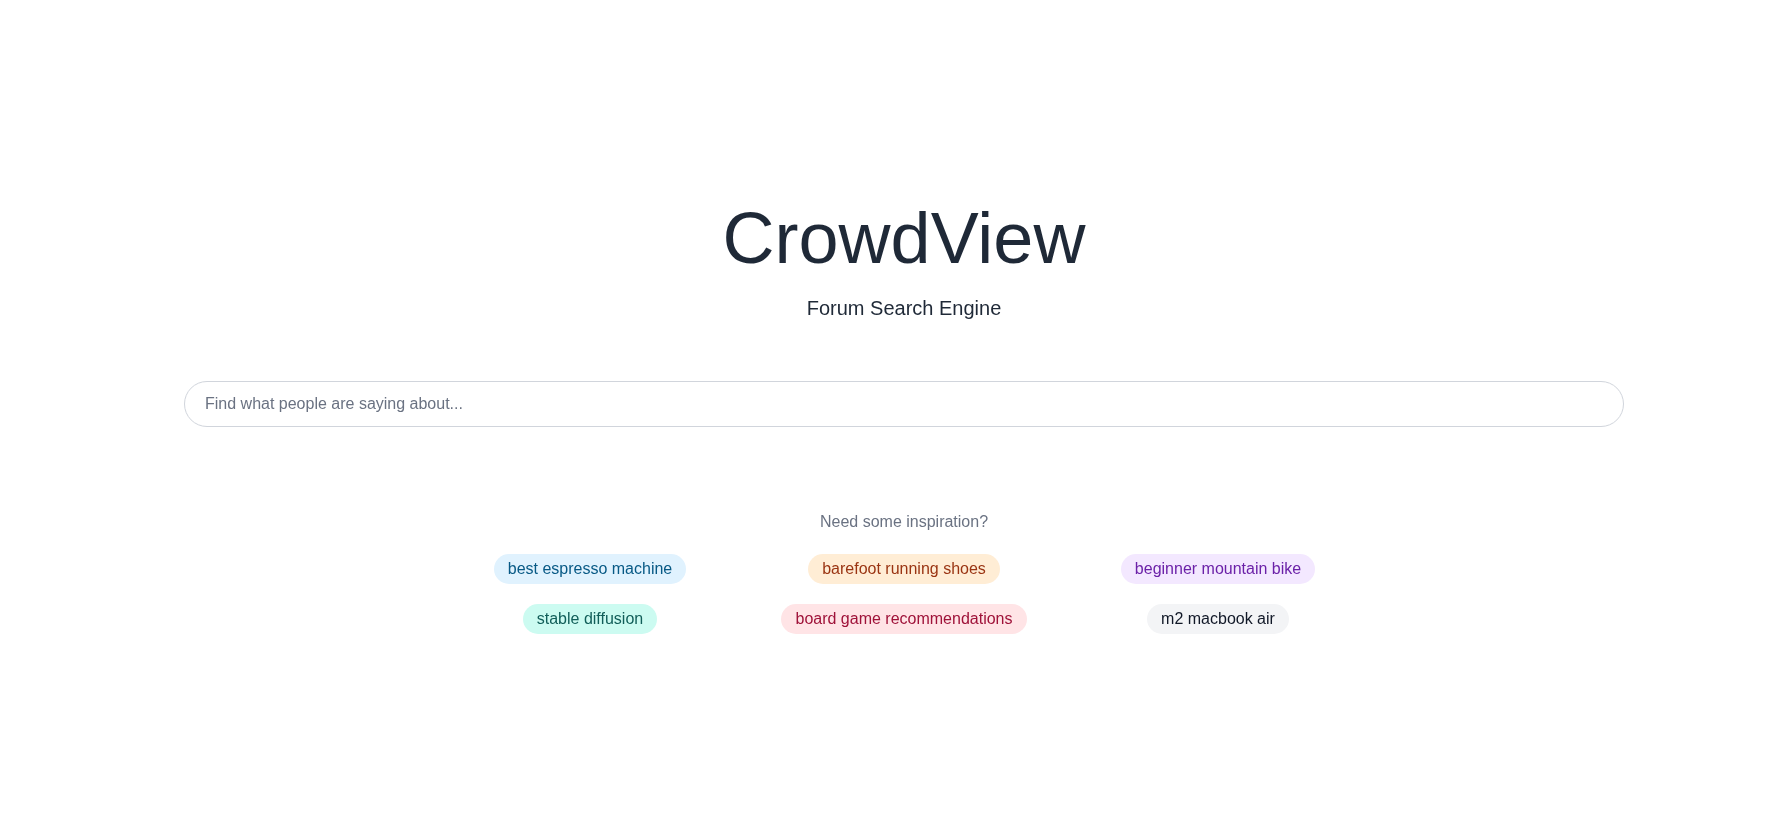 This screenshot has height=813, width=1778. Describe the element at coordinates (1218, 569) in the screenshot. I see `suggestion-tag: beginner mountain bike` at that location.